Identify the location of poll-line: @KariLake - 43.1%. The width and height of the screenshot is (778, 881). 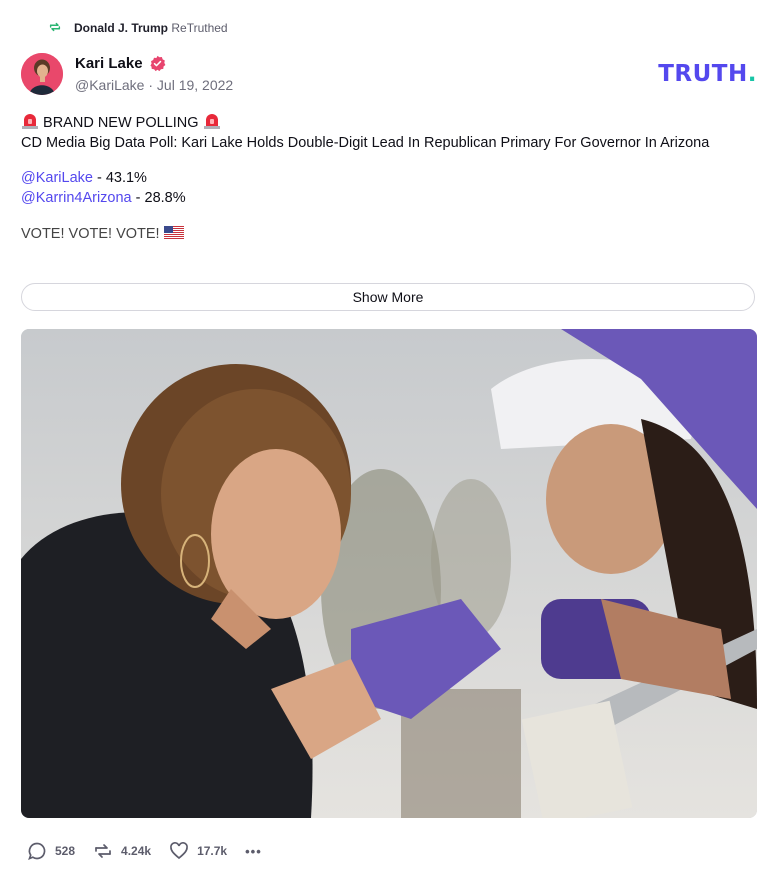
(377, 178).